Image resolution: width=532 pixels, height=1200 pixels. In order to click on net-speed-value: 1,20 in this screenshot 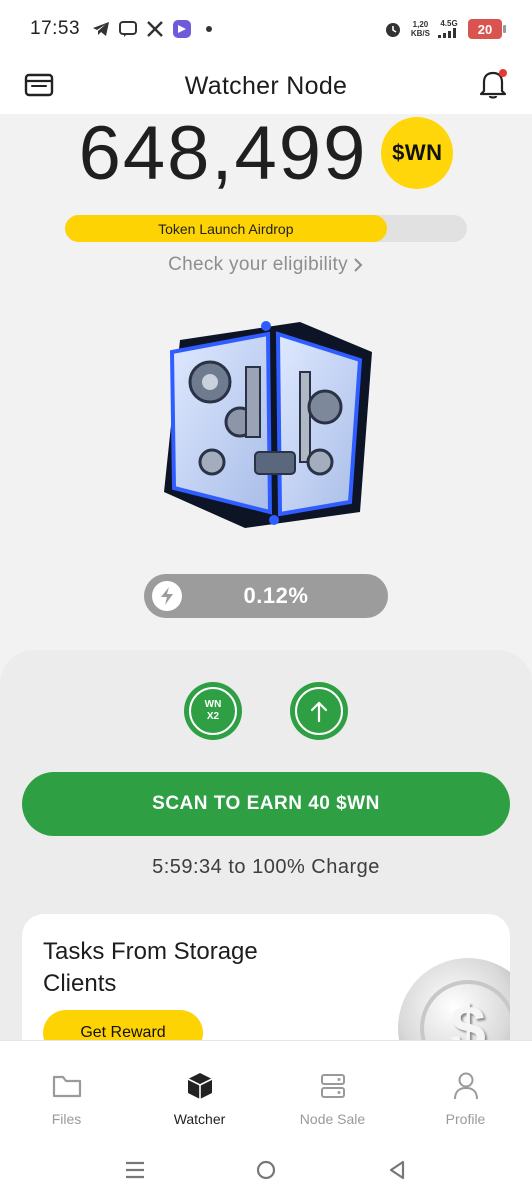, I will do `click(420, 24)`.